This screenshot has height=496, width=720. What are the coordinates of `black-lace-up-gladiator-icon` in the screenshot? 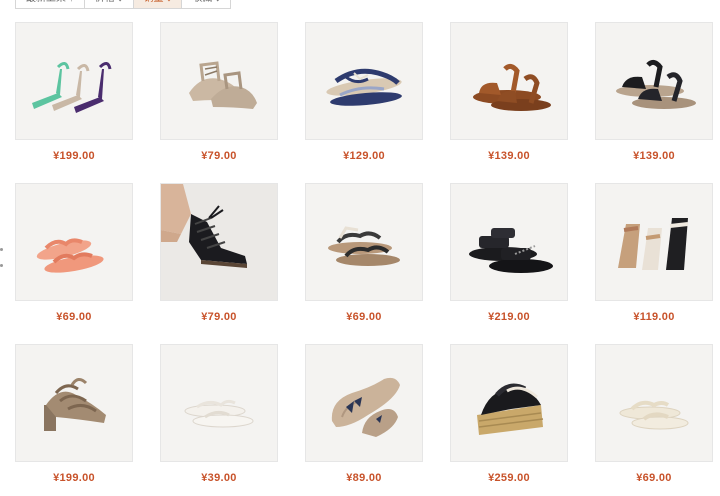 It's located at (219, 242).